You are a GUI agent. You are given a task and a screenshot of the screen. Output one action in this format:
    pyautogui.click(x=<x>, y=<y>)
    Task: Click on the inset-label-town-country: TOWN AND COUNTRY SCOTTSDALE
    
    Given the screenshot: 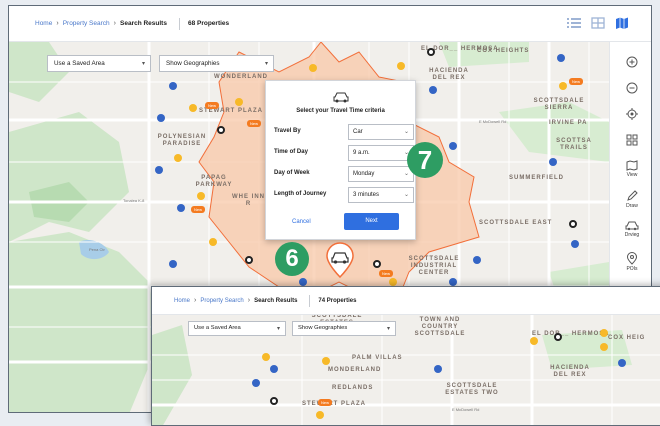 What is the action you would take?
    pyautogui.click(x=440, y=327)
    